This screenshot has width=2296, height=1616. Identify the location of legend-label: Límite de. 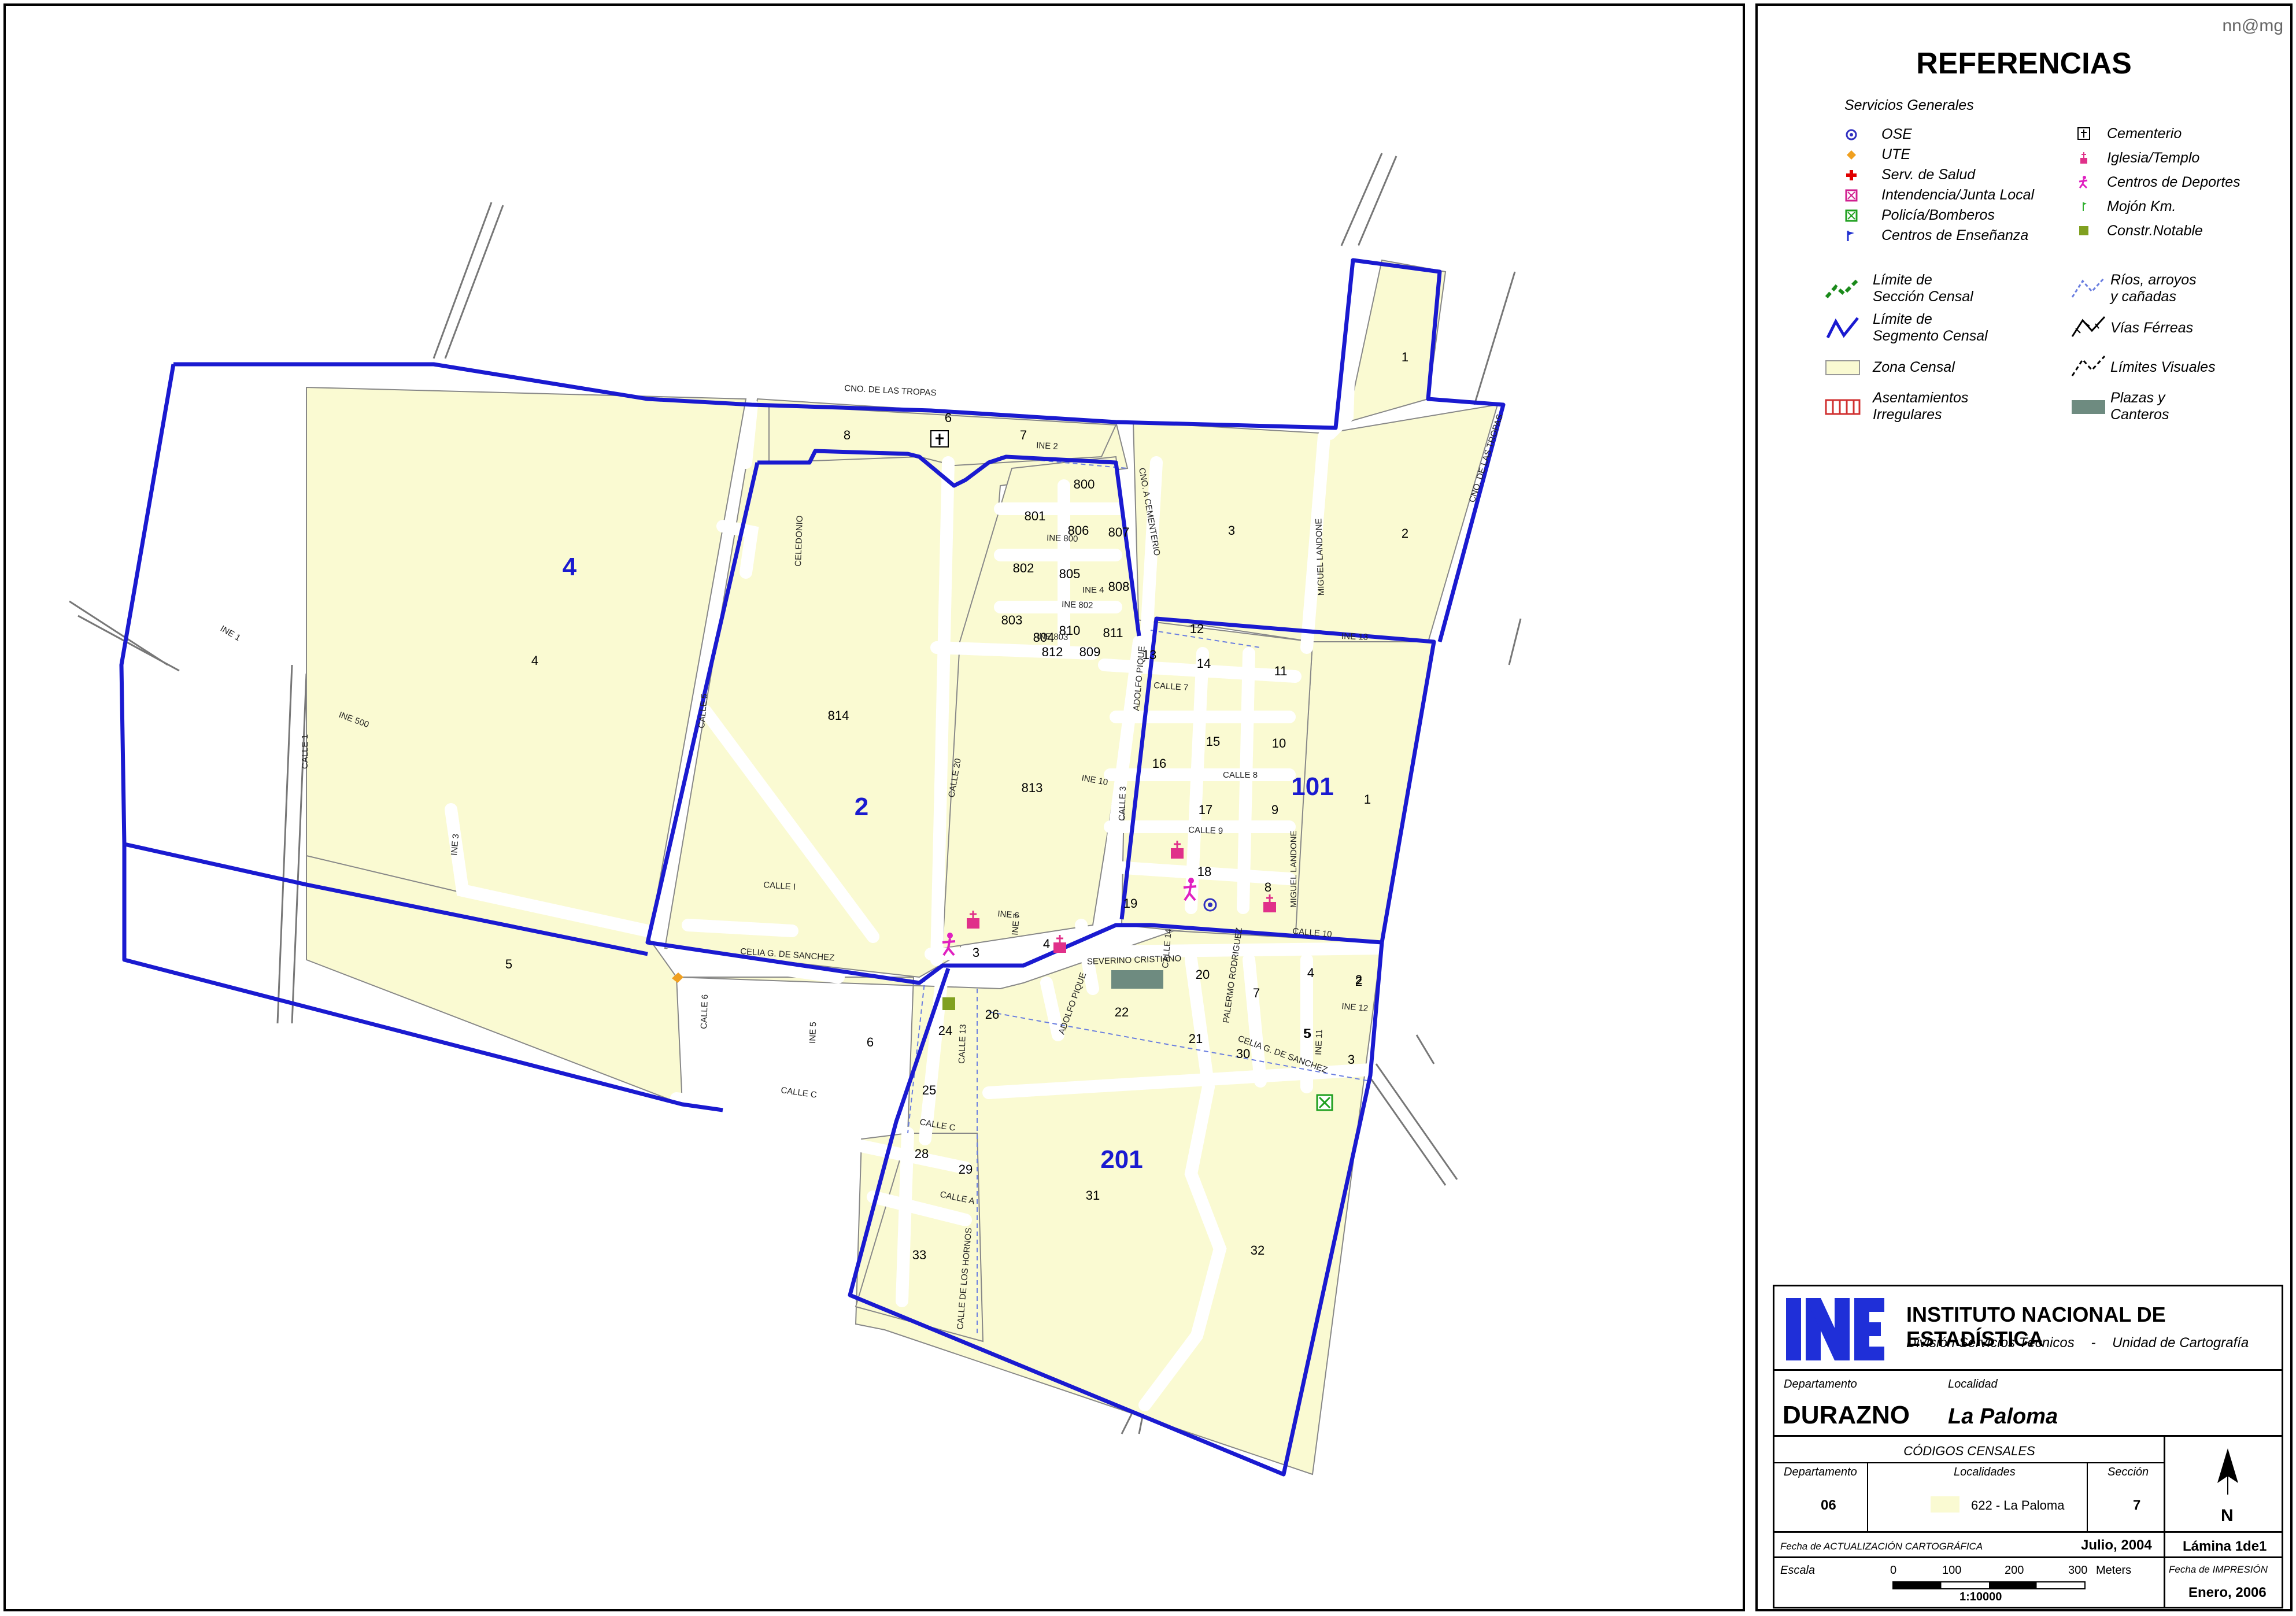
(1902, 319).